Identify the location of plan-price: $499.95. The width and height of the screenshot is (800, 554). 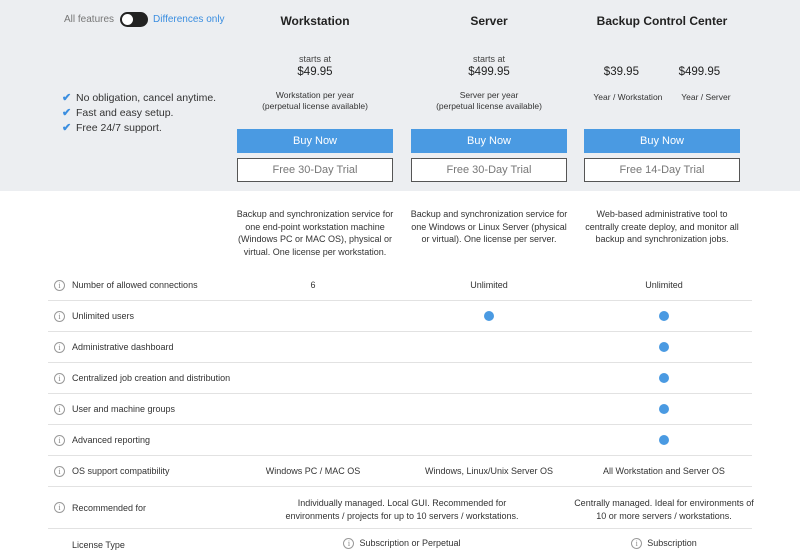
(489, 72).